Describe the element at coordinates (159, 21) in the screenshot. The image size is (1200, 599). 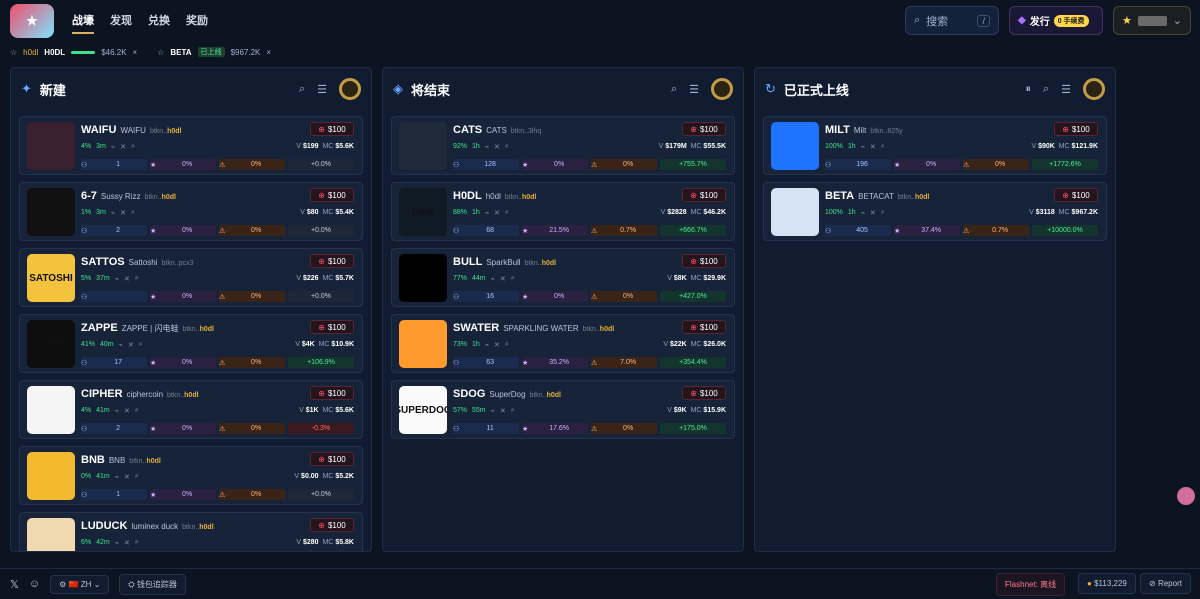
I see `nav-item-swap: 兑换` at that location.